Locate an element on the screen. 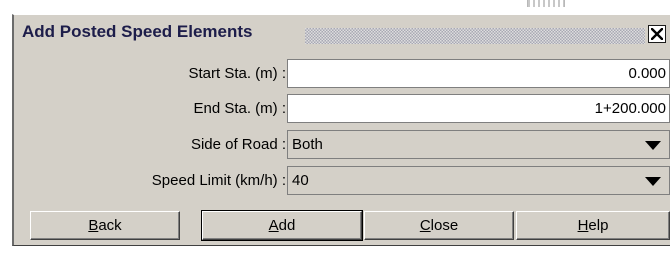 This screenshot has width=670, height=256. close-icon is located at coordinates (657, 34).